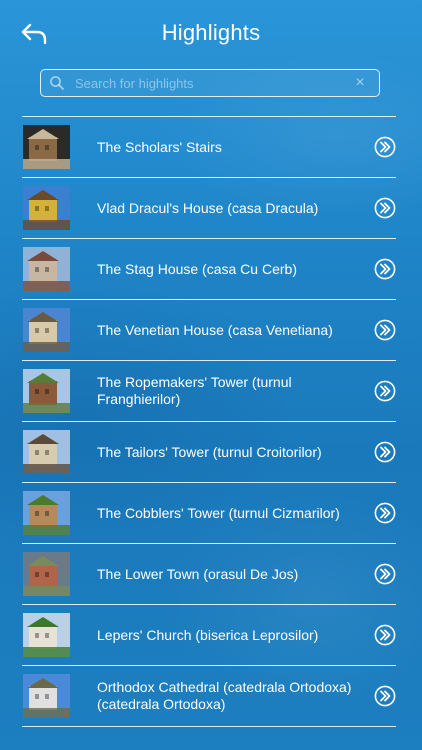 Image resolution: width=422 pixels, height=750 pixels. I want to click on list-item: The Tailors' Tower (turnul Croitorilor), so click(209, 452).